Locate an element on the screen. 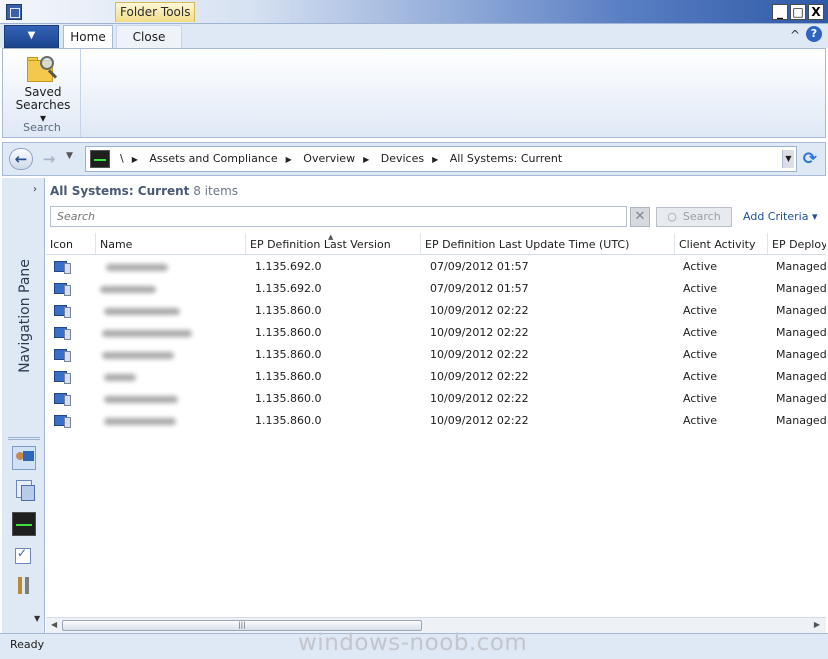 Image resolution: width=828 pixels, height=659 pixels. breadcrumb-devices: Devices is located at coordinates (402, 158).